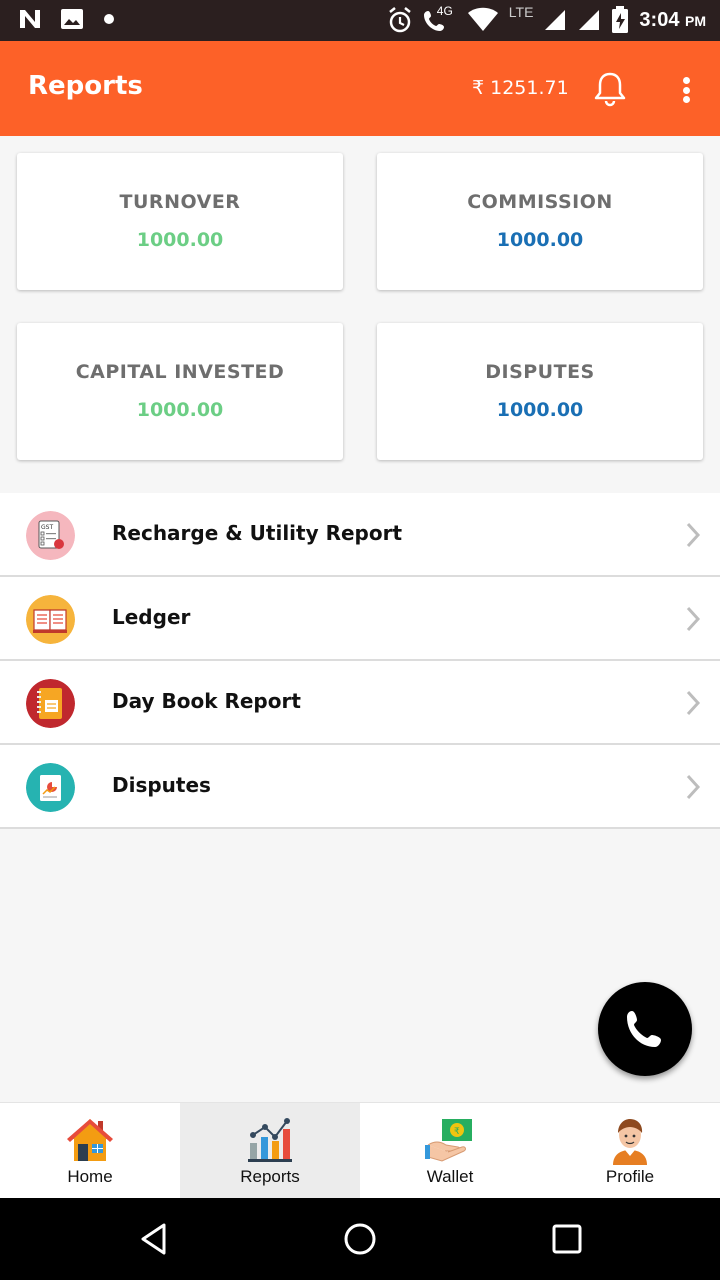  Describe the element at coordinates (180, 391) in the screenshot. I see `stat-card-capital-invested: CAPITAL INVESTED 1000.00` at that location.